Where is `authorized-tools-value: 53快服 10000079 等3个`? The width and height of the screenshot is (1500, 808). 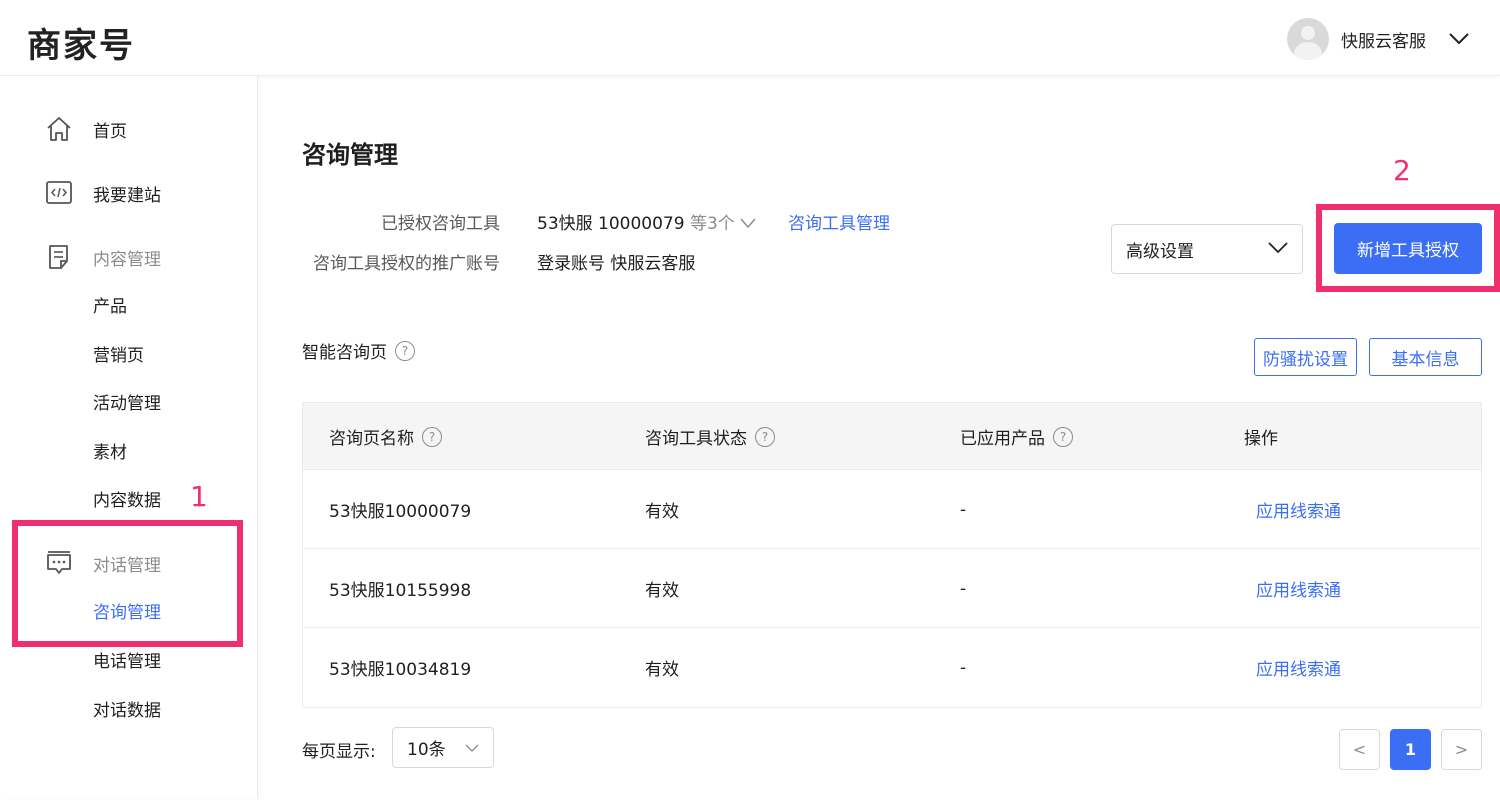 authorized-tools-value: 53快服 10000079 等3个 is located at coordinates (646, 221).